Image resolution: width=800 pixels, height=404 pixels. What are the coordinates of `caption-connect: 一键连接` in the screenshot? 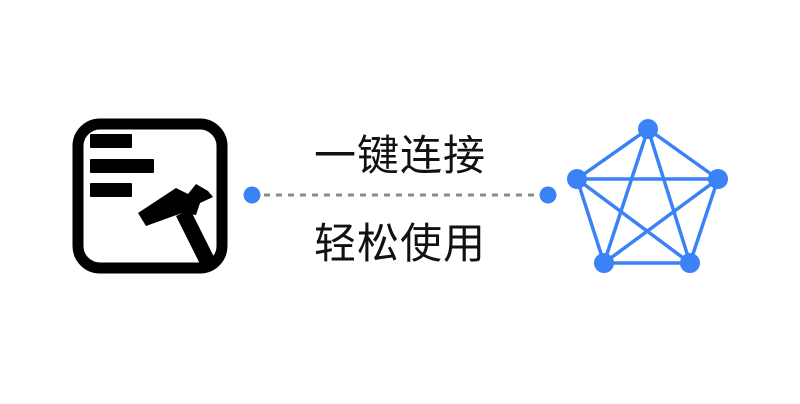 It's located at (399, 155).